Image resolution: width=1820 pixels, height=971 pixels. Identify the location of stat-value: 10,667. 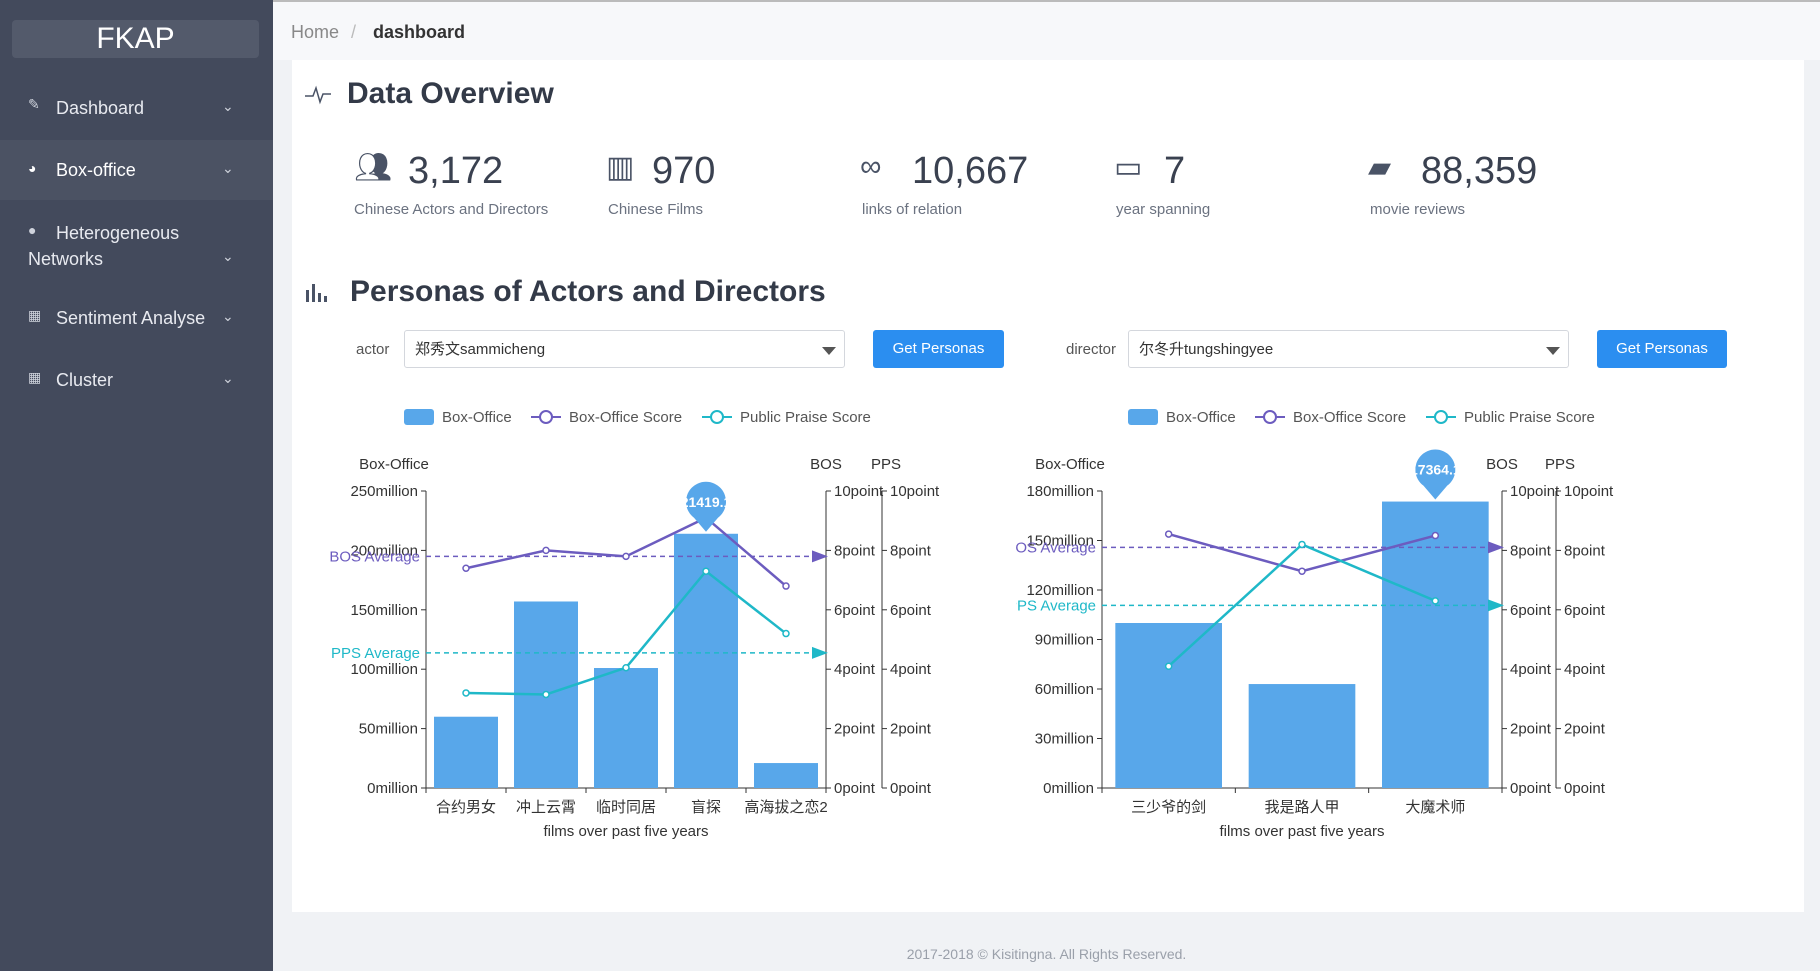
(970, 171).